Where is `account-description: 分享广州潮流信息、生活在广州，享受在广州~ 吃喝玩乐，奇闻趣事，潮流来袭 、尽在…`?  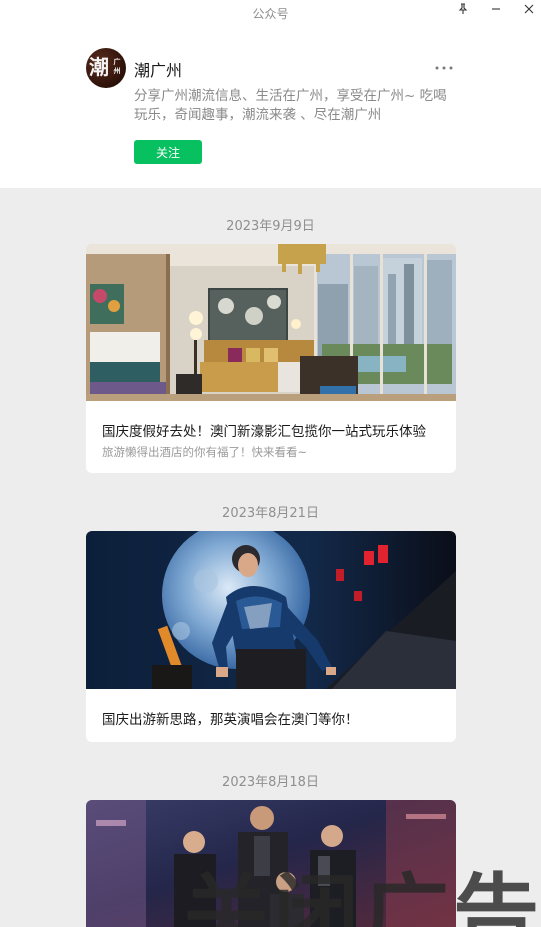 account-description: 分享广州潮流信息、生活在广州，享受在广州~ 吃喝玩乐，奇闻趣事，潮流来袭 、尽在… is located at coordinates (290, 105).